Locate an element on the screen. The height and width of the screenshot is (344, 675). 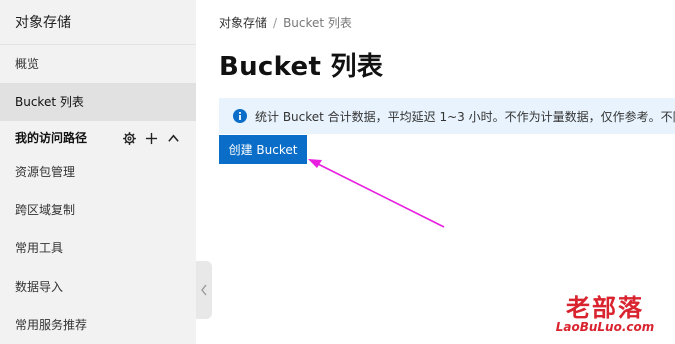
sidebar-section-actions is located at coordinates (151, 138).